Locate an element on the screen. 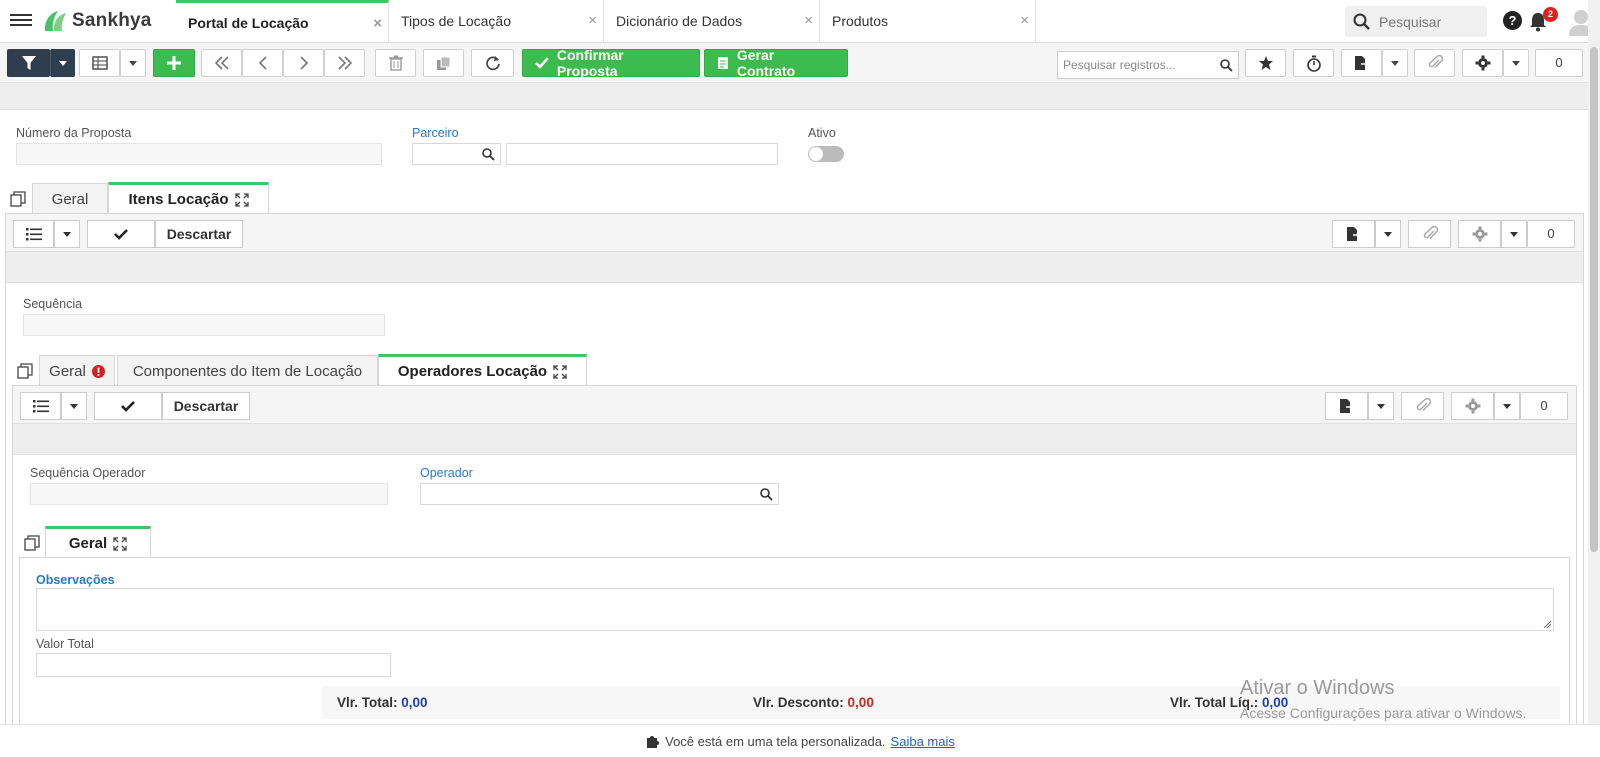 This screenshot has width=1600, height=757. tab-produtos: Produtos × is located at coordinates (928, 21).